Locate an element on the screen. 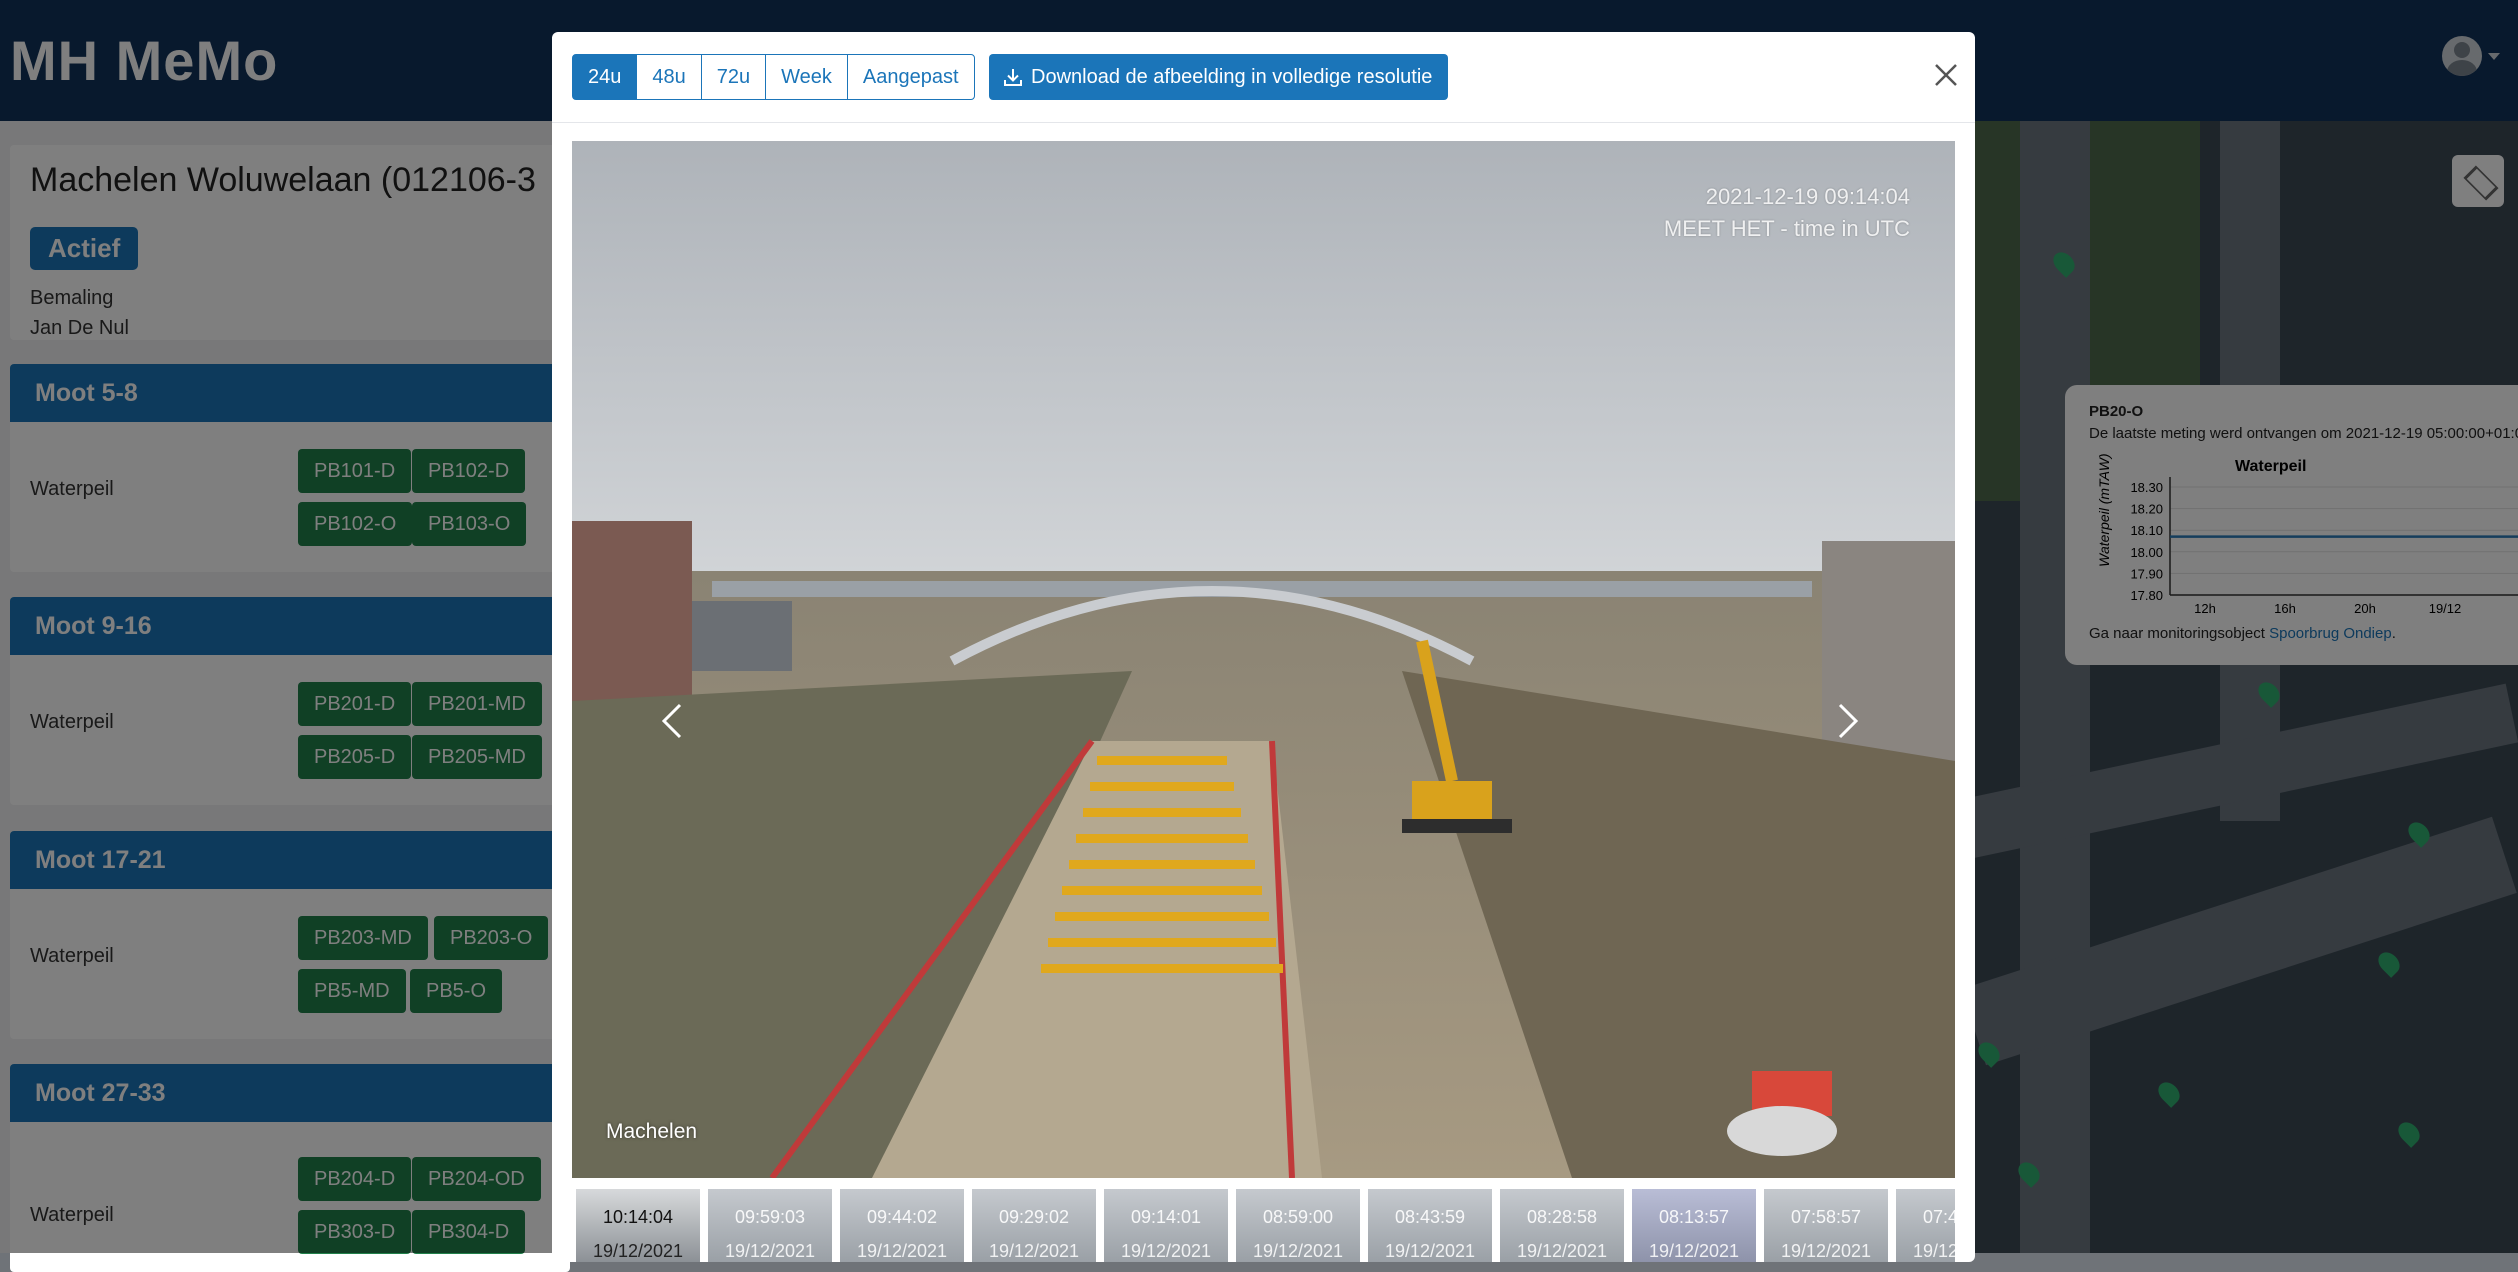 Image resolution: width=2518 pixels, height=1272 pixels. next-image-icon is located at coordinates (1848, 721).